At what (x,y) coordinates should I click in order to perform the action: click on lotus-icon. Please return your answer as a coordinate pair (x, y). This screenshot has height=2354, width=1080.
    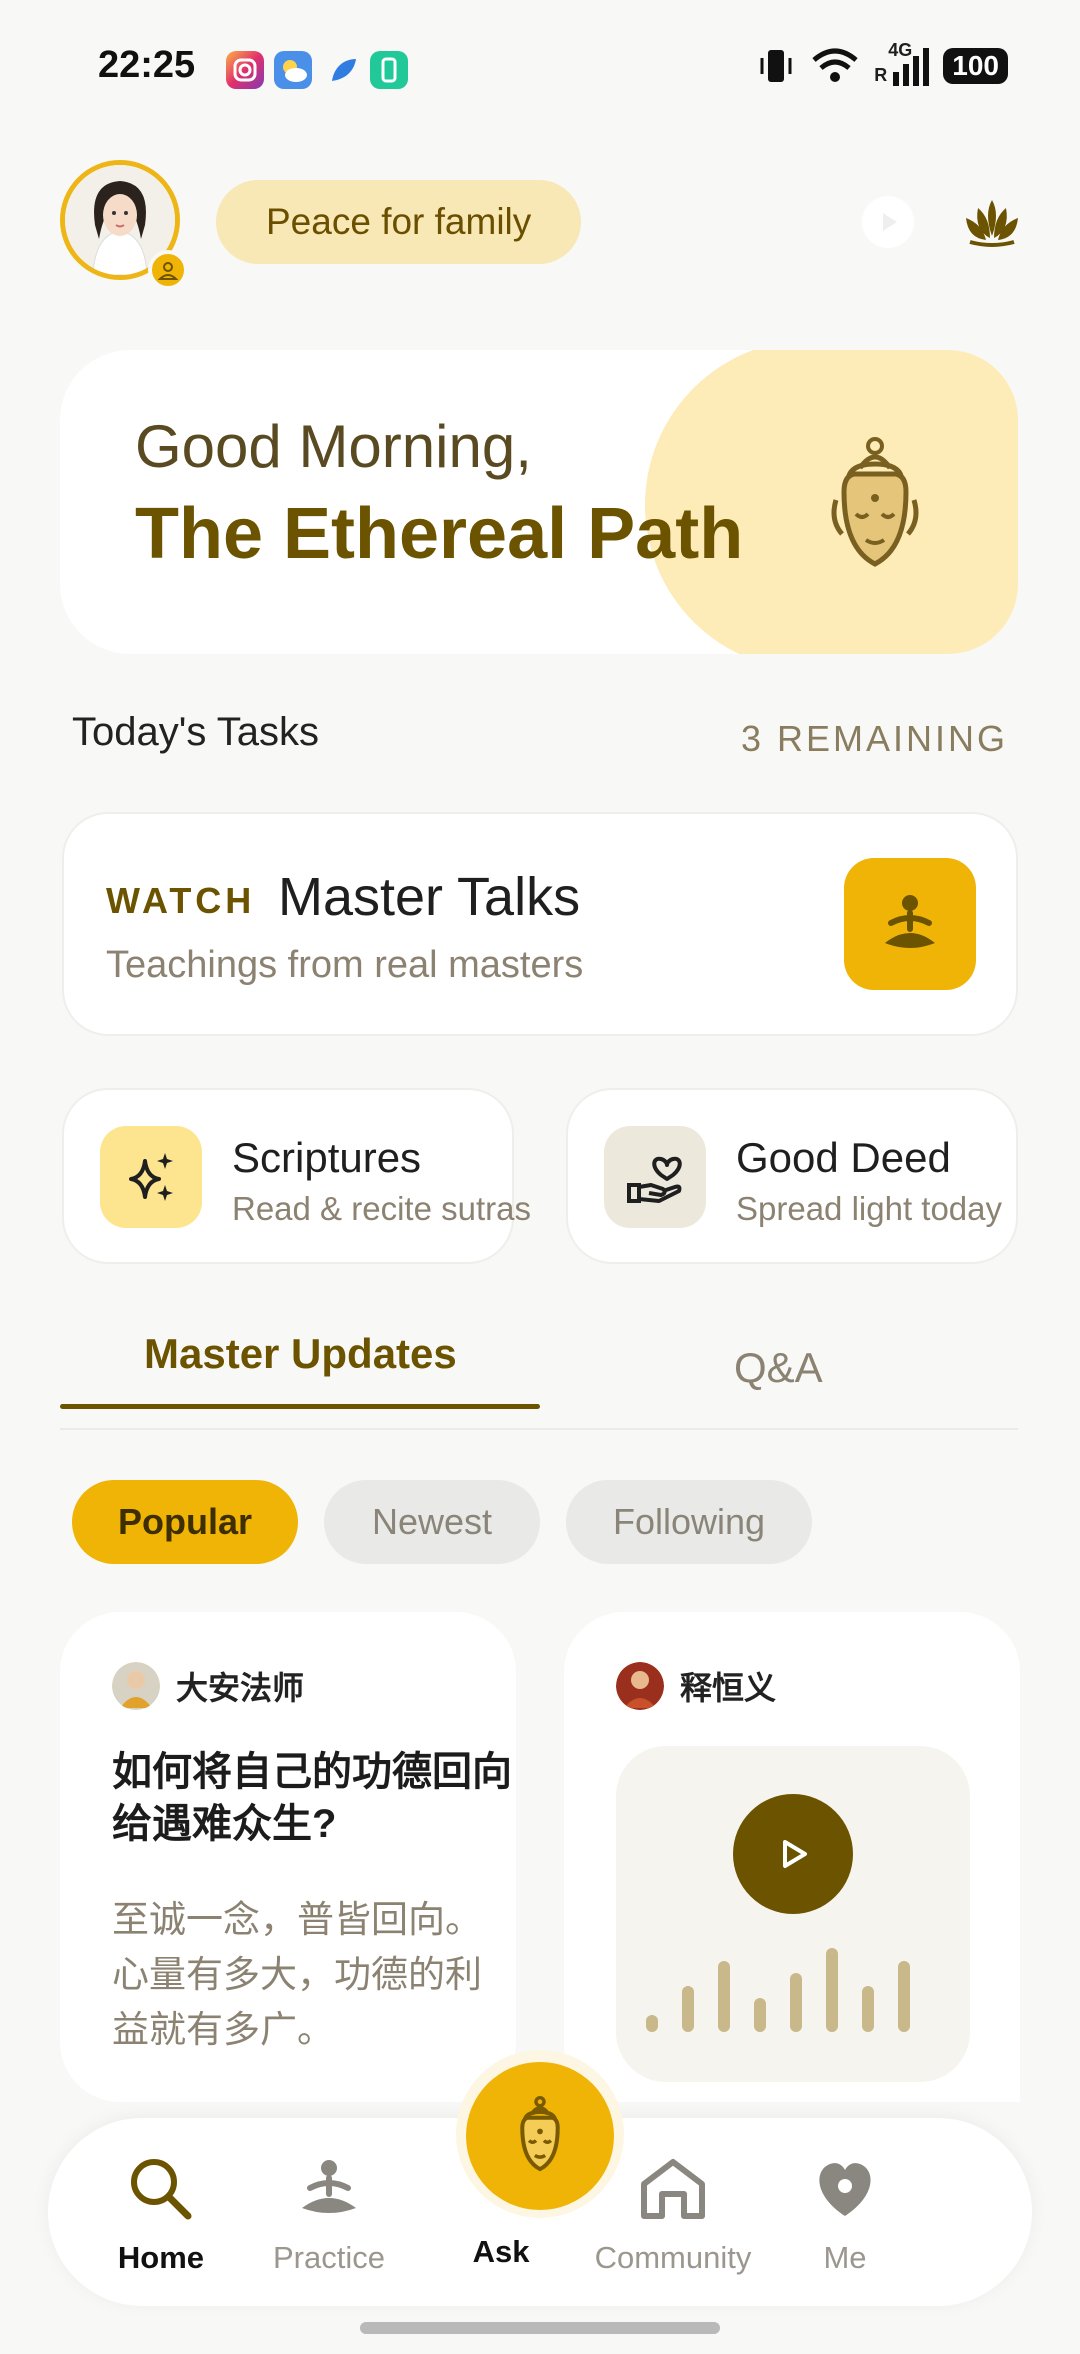
    Looking at the image, I should click on (992, 224).